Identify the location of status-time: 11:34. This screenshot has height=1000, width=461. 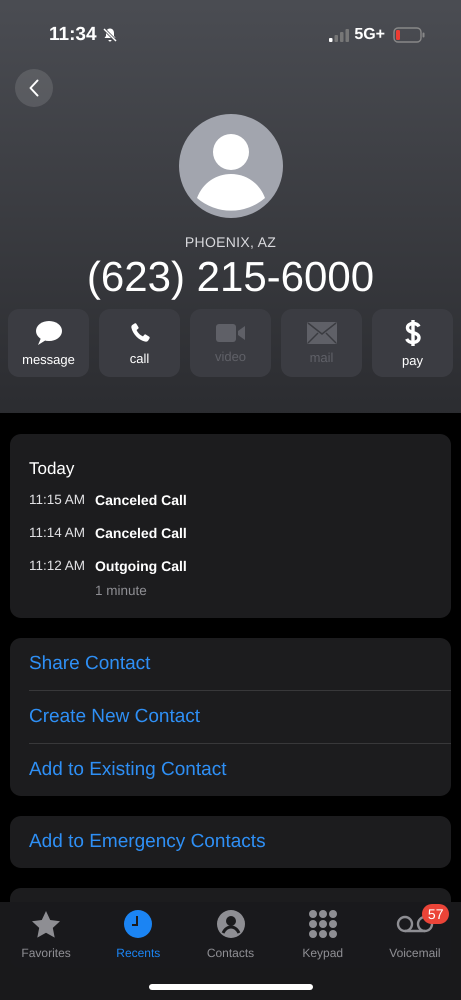
(73, 35).